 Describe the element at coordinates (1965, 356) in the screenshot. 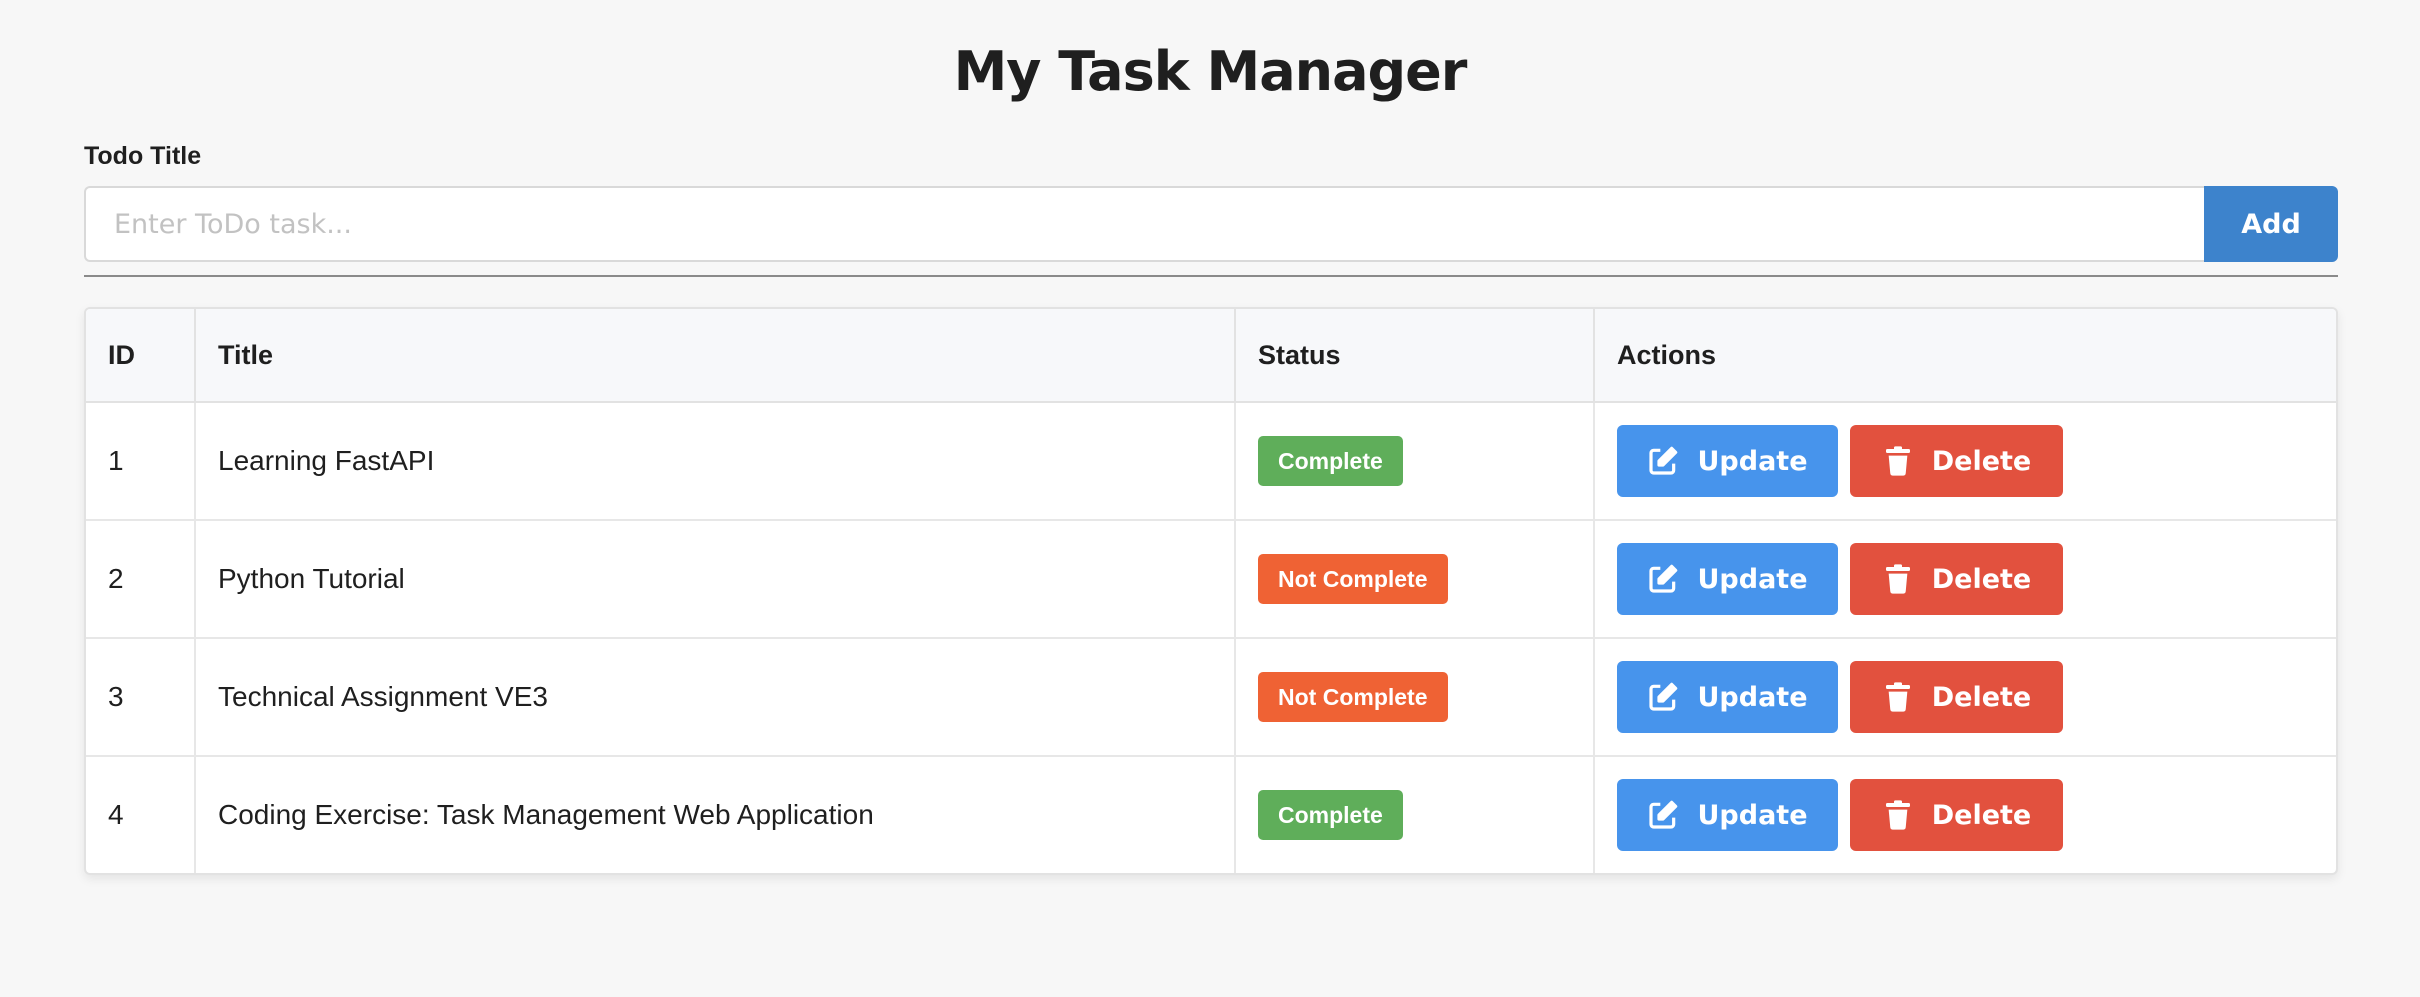

I see `column-header-actions: Actions` at that location.